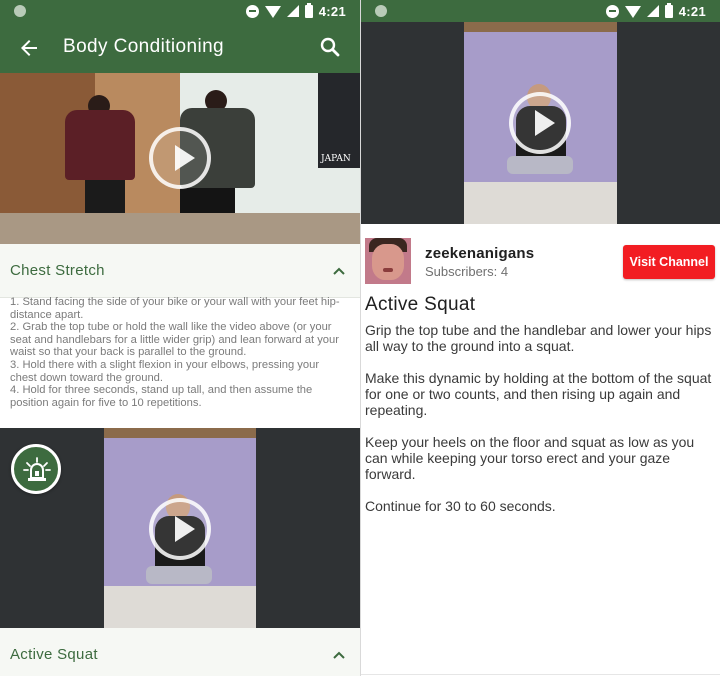 This screenshot has height=676, width=720. What do you see at coordinates (144, 46) in the screenshot?
I see `page-title: Body Conditioning` at bounding box center [144, 46].